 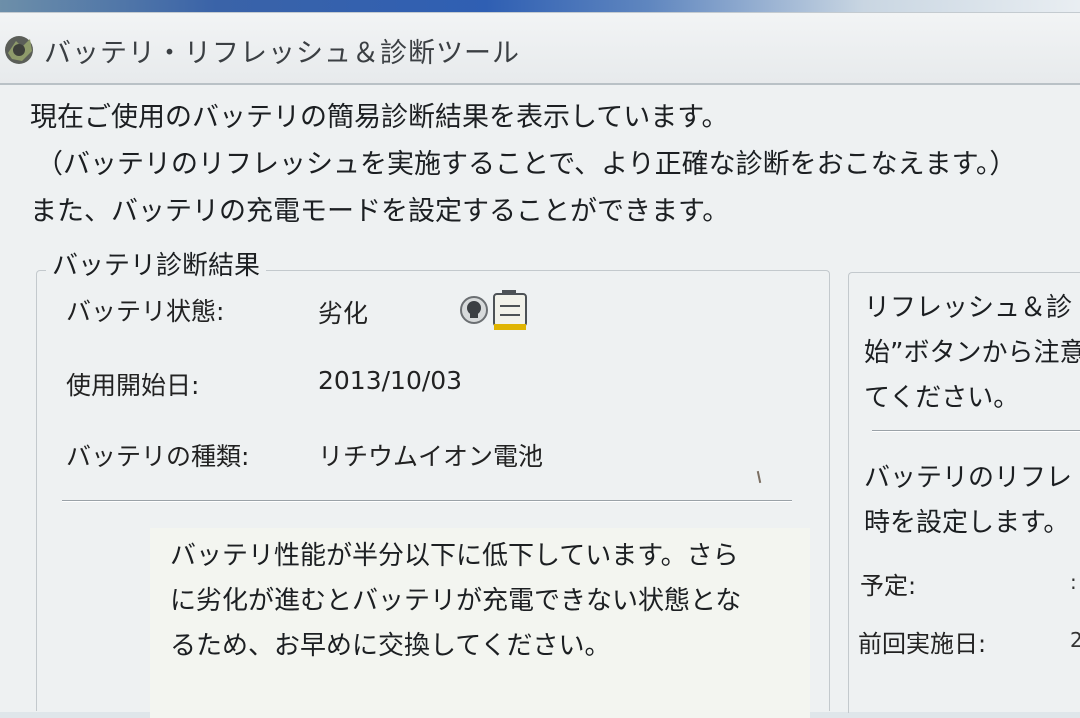 What do you see at coordinates (282, 53) in the screenshot?
I see `window-title: バッテリ・リフレッシュ＆診断ツール` at bounding box center [282, 53].